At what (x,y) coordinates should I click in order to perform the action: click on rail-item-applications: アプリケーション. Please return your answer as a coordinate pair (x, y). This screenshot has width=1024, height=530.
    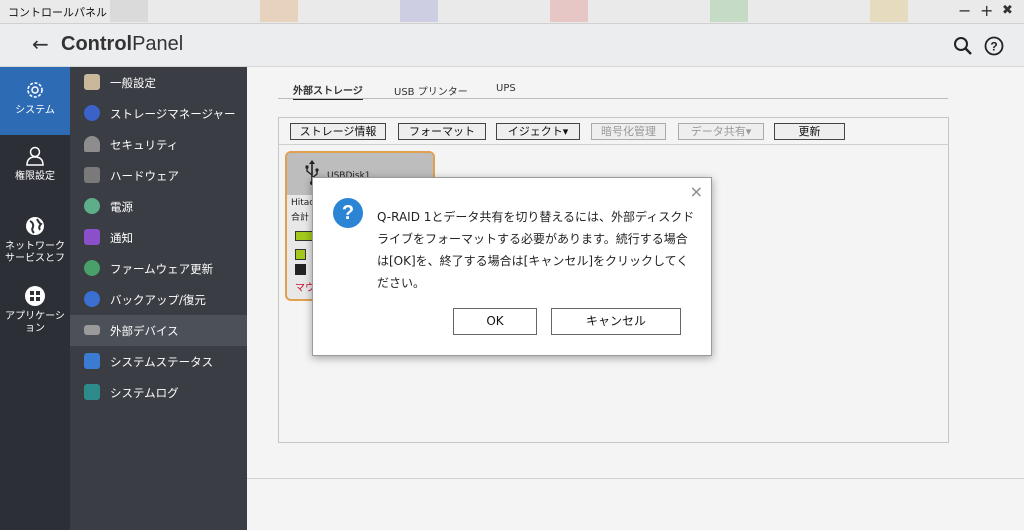
    Looking at the image, I should click on (35, 313).